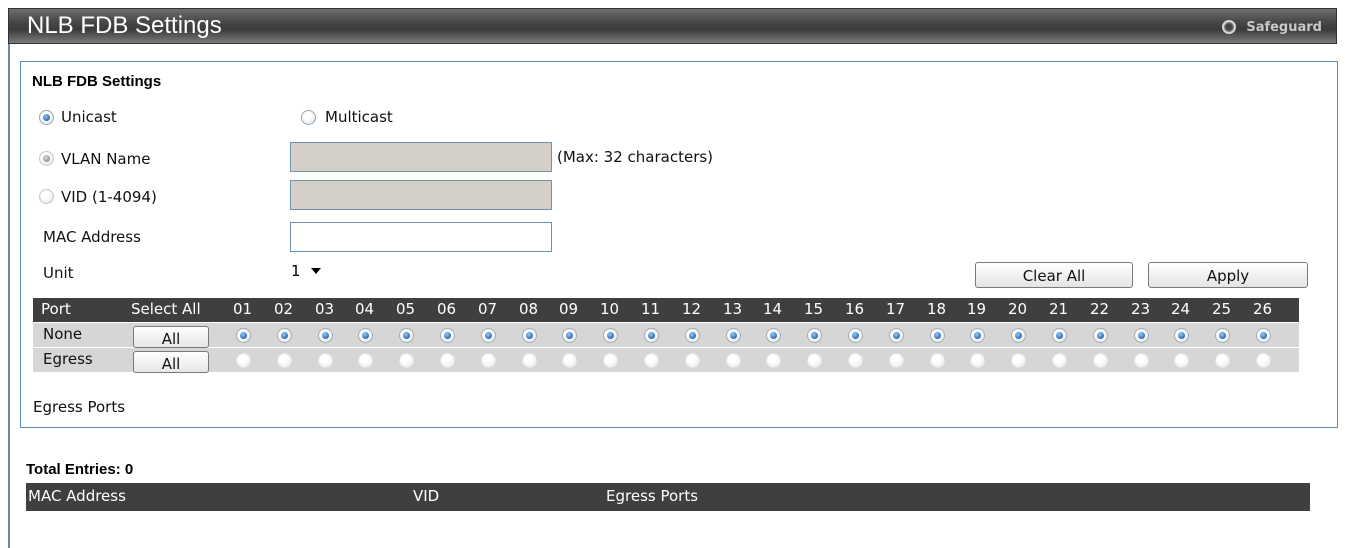 This screenshot has height=548, width=1345. What do you see at coordinates (733, 309) in the screenshot?
I see `port-header-13: 13` at bounding box center [733, 309].